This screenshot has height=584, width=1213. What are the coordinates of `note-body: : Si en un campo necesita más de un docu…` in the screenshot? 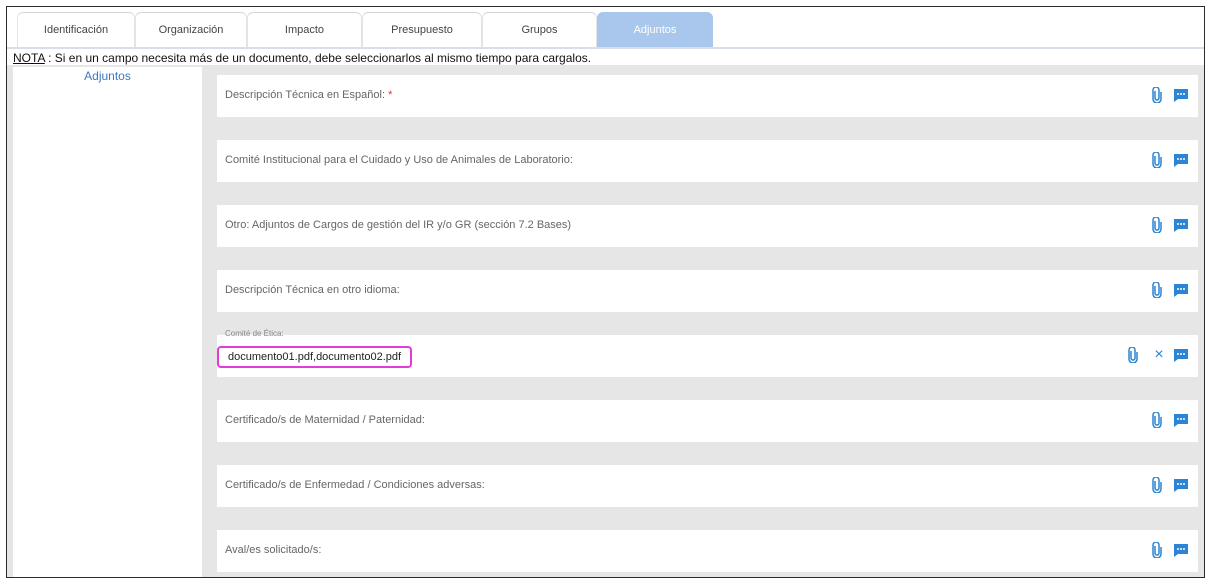 It's located at (318, 58).